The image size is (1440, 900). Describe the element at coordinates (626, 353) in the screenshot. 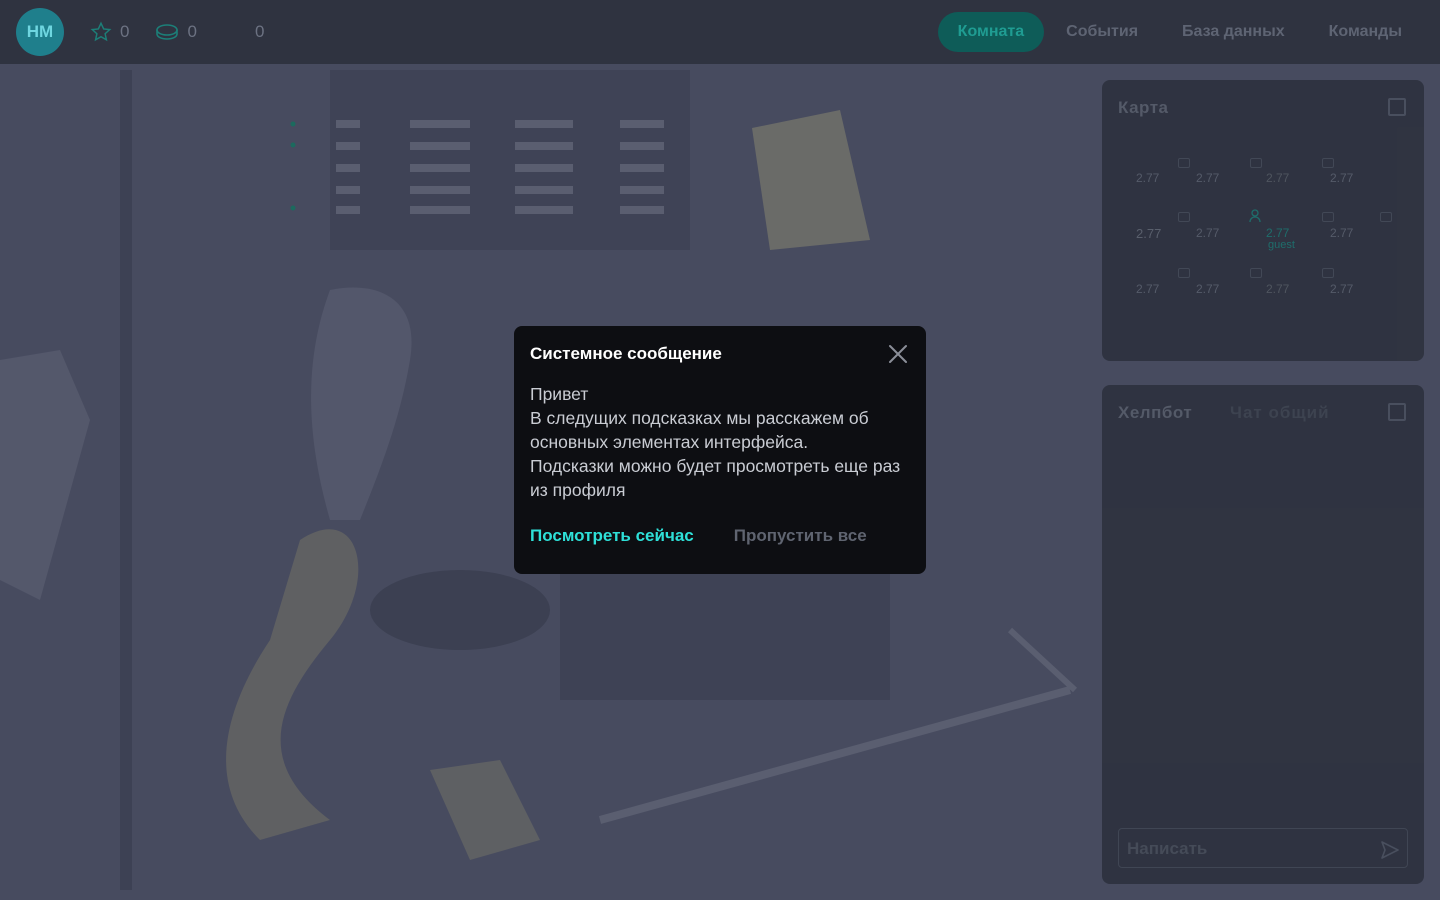

I see `dialog-title: Системное сообщение` at that location.